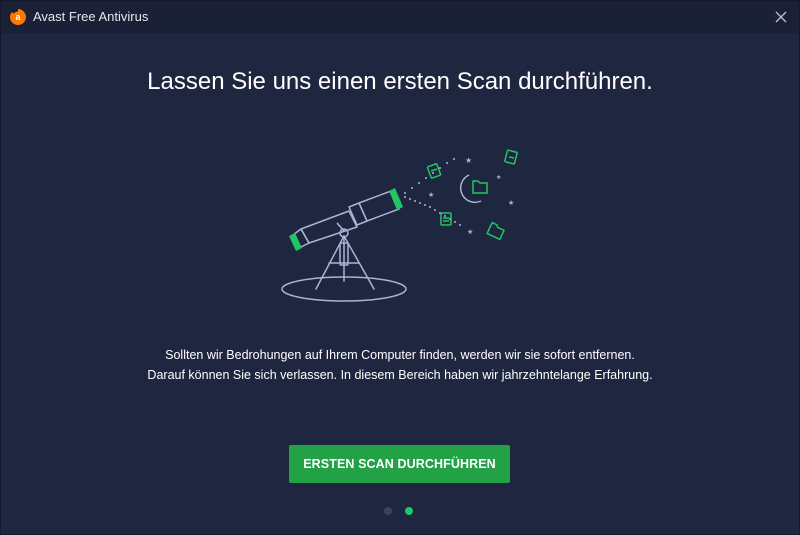 Image resolution: width=800 pixels, height=535 pixels. What do you see at coordinates (470, 189) in the screenshot?
I see `moon-icon` at bounding box center [470, 189].